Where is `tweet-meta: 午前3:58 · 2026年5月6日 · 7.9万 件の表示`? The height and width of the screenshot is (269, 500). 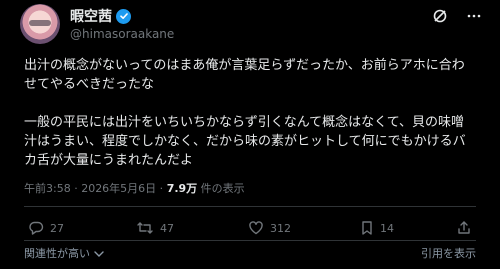
tweet-meta: 午前3:58 · 2026年5月6日 · 7.9万 件の表示 is located at coordinates (134, 188).